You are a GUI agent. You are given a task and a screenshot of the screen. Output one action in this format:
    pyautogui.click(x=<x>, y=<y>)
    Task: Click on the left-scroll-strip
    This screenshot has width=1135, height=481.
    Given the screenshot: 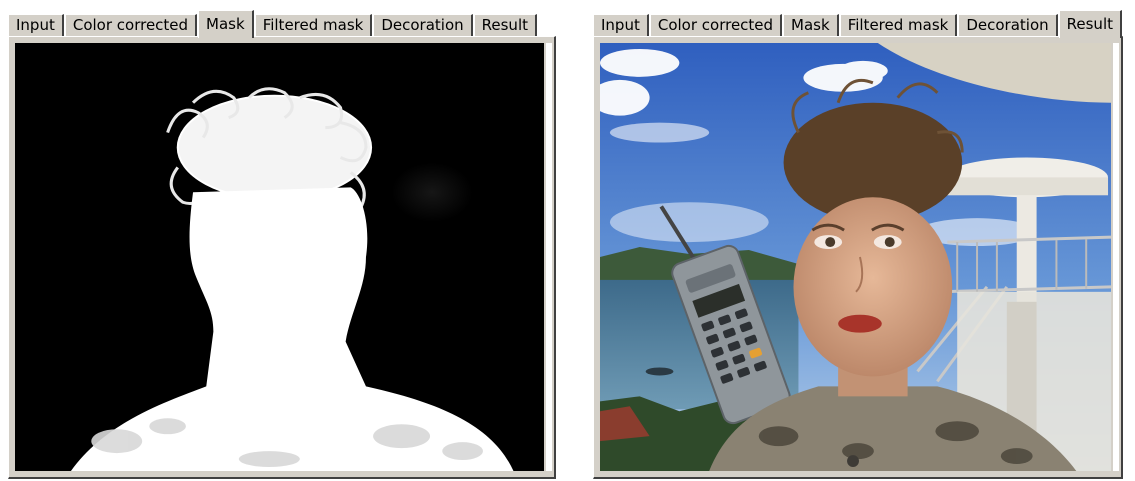 What is the action you would take?
    pyautogui.click(x=549, y=257)
    